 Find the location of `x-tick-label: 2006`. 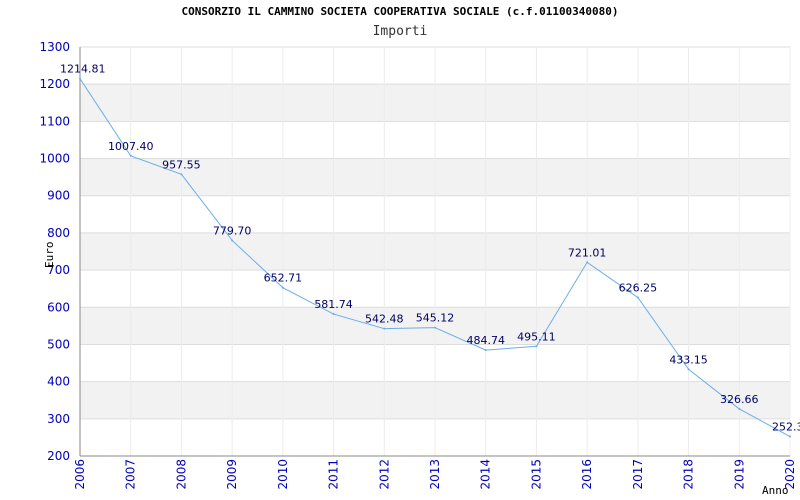

x-tick-label: 2006 is located at coordinates (80, 474).